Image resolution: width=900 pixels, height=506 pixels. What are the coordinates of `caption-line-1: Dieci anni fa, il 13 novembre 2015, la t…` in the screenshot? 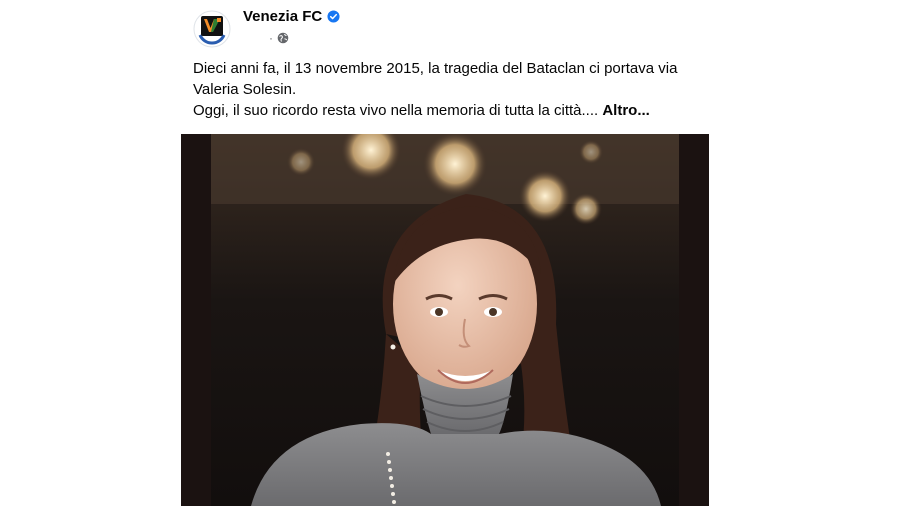 It's located at (435, 79).